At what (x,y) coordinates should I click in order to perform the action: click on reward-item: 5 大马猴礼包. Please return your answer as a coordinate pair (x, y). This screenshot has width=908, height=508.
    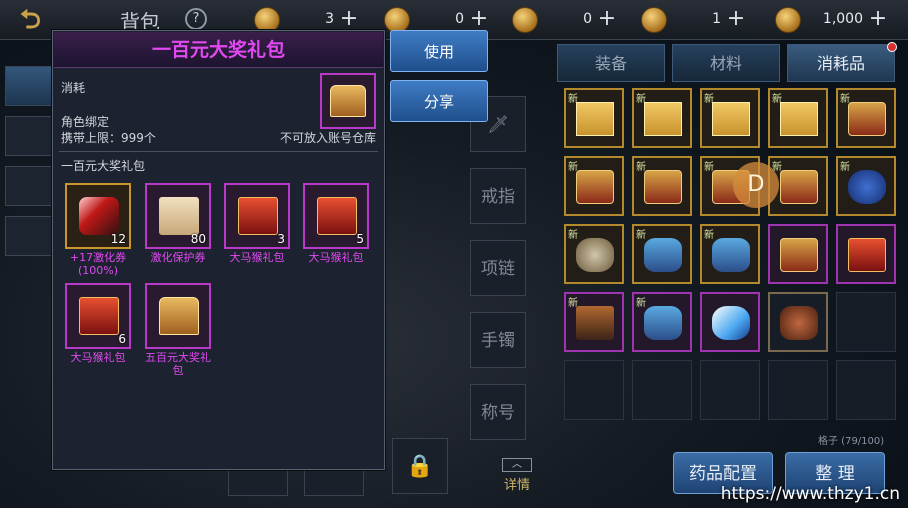
    Looking at the image, I should click on (336, 223).